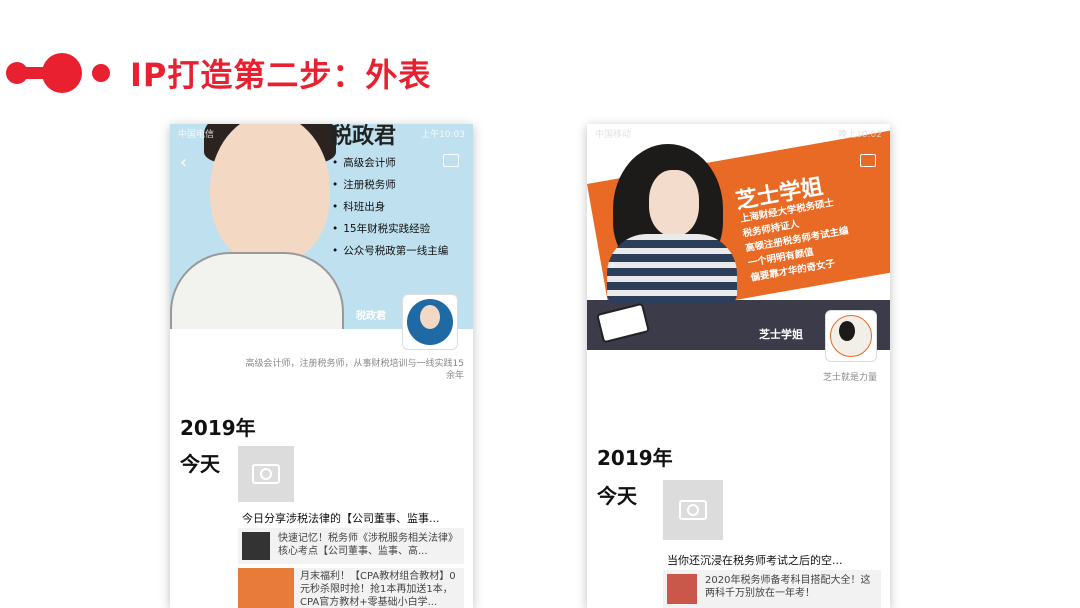 This screenshot has height=608, width=1080. Describe the element at coordinates (101, 73) in the screenshot. I see `logo-dot-small` at that location.